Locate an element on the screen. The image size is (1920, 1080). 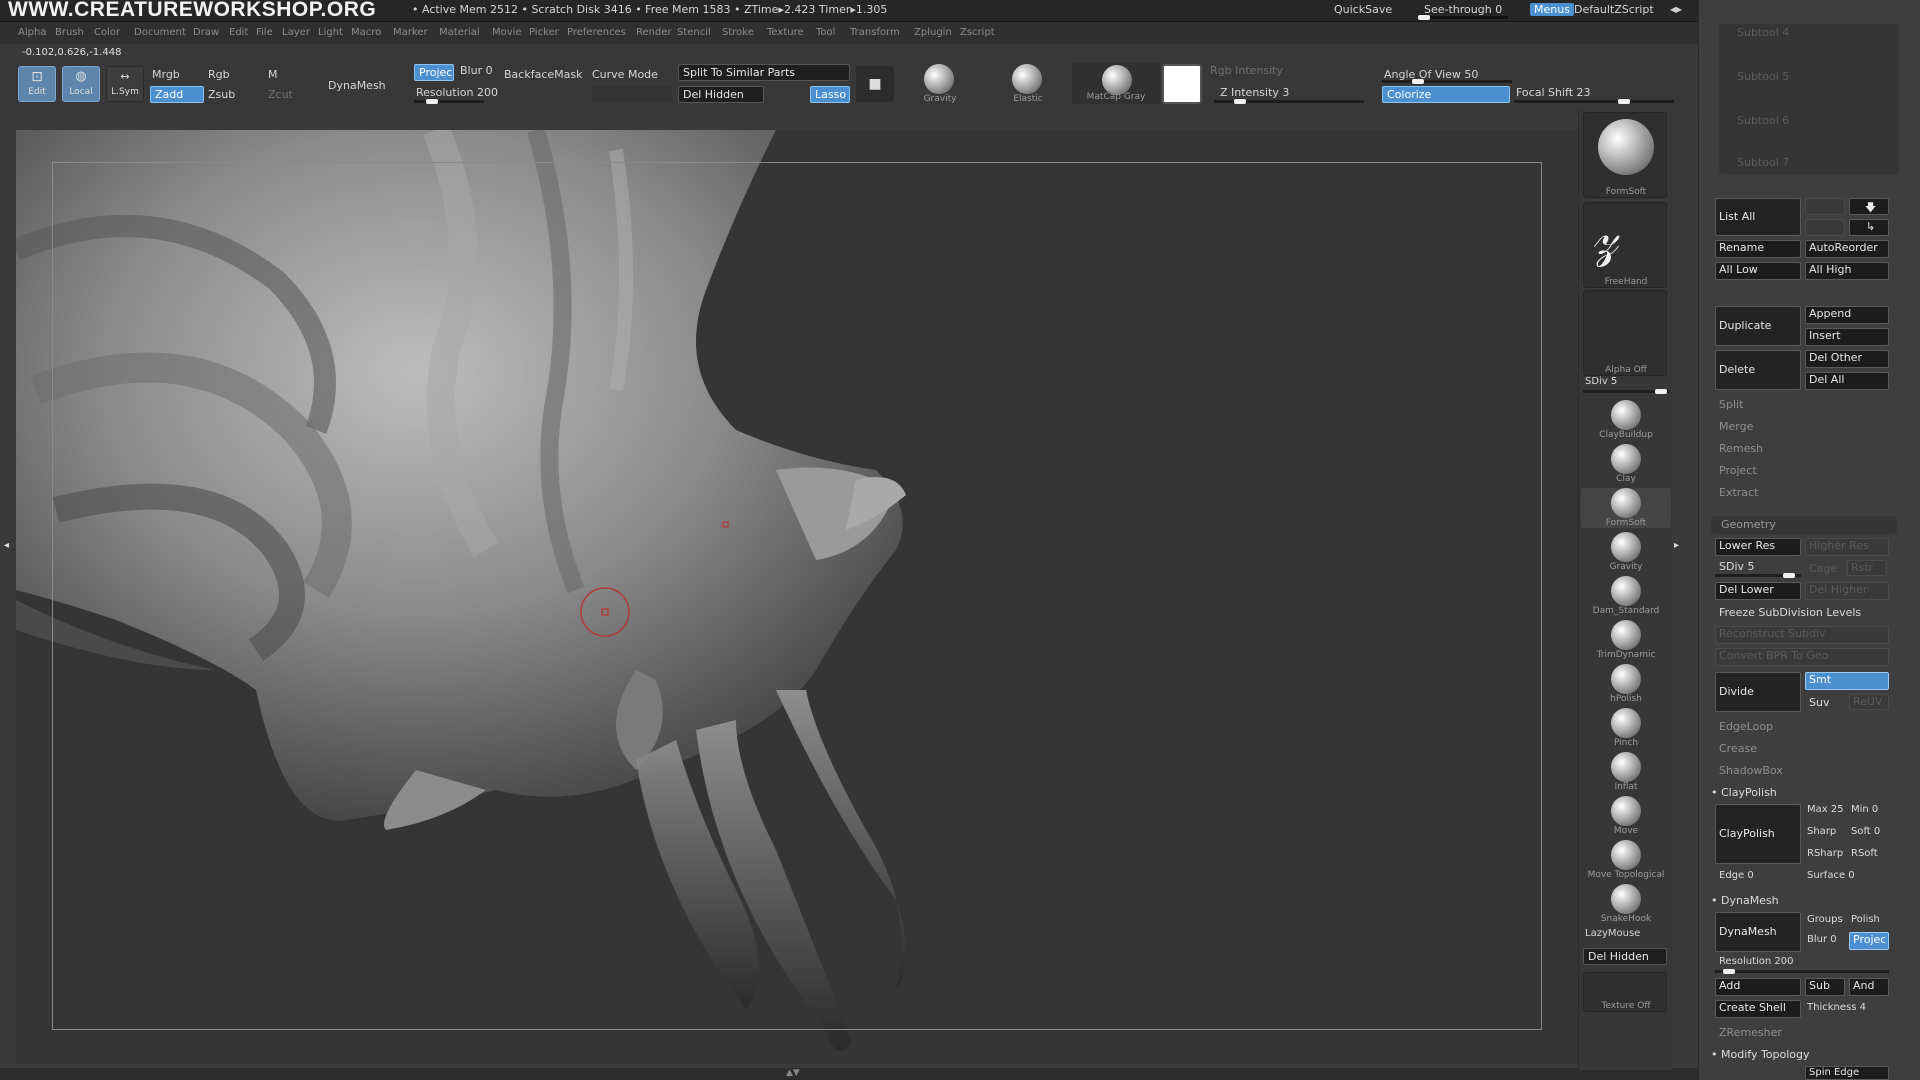
sharp-slider: Sharp is located at coordinates (1821, 831).